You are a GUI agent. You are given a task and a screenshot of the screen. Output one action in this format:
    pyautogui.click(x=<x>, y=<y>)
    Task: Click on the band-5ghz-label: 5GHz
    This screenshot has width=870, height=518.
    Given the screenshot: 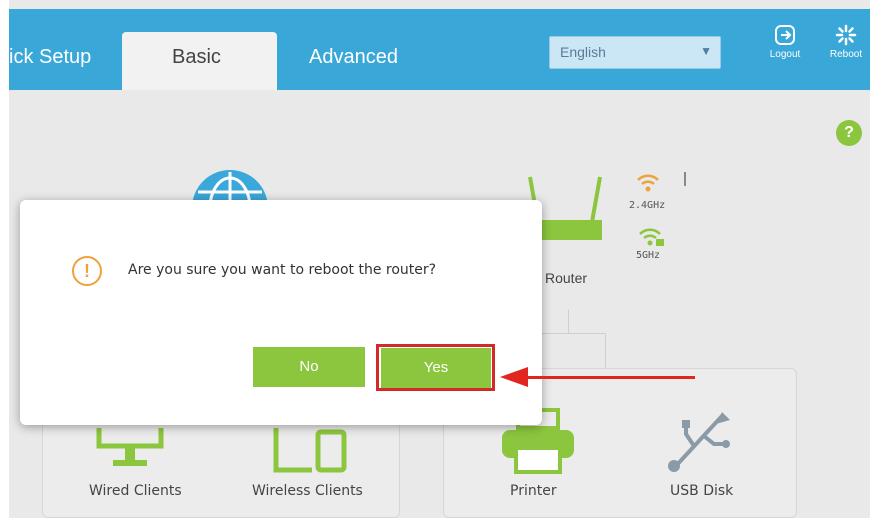 What is the action you would take?
    pyautogui.click(x=648, y=255)
    